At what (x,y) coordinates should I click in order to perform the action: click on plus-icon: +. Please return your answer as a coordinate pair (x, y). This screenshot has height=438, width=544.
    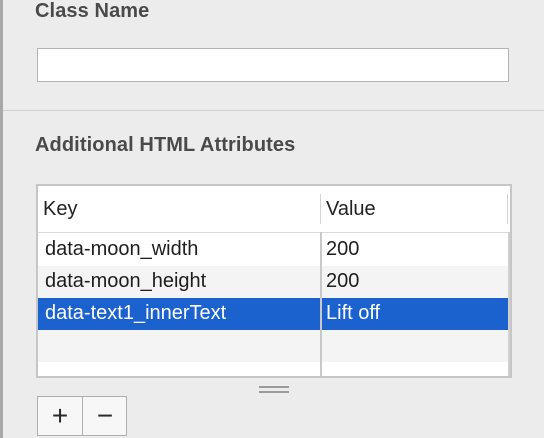
    Looking at the image, I should click on (60, 415).